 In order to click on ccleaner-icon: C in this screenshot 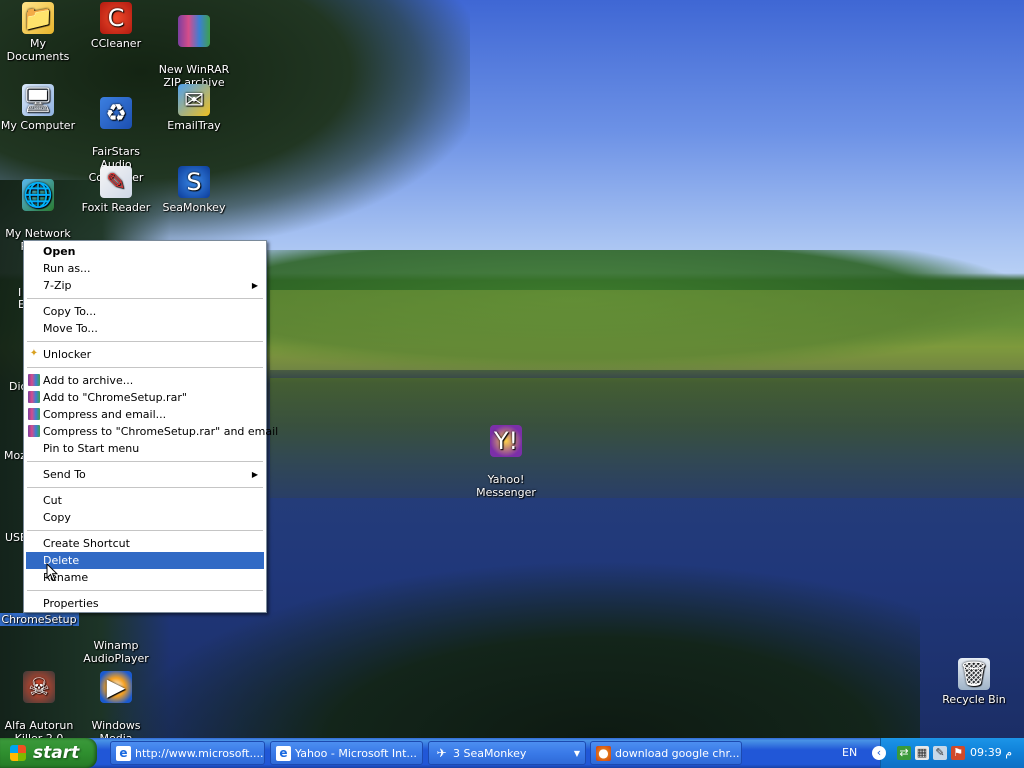, I will do `click(116, 18)`.